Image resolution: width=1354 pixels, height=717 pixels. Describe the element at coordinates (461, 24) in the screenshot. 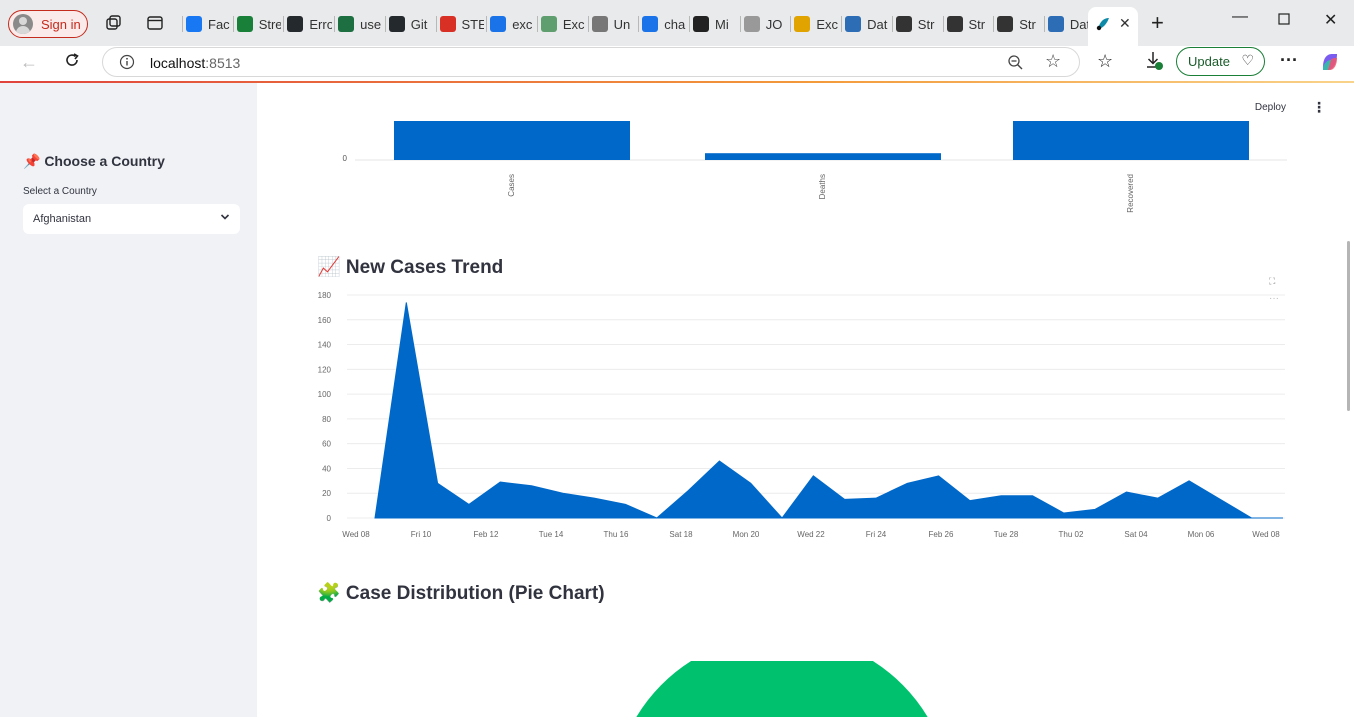

I see `browser-tab: STE` at that location.